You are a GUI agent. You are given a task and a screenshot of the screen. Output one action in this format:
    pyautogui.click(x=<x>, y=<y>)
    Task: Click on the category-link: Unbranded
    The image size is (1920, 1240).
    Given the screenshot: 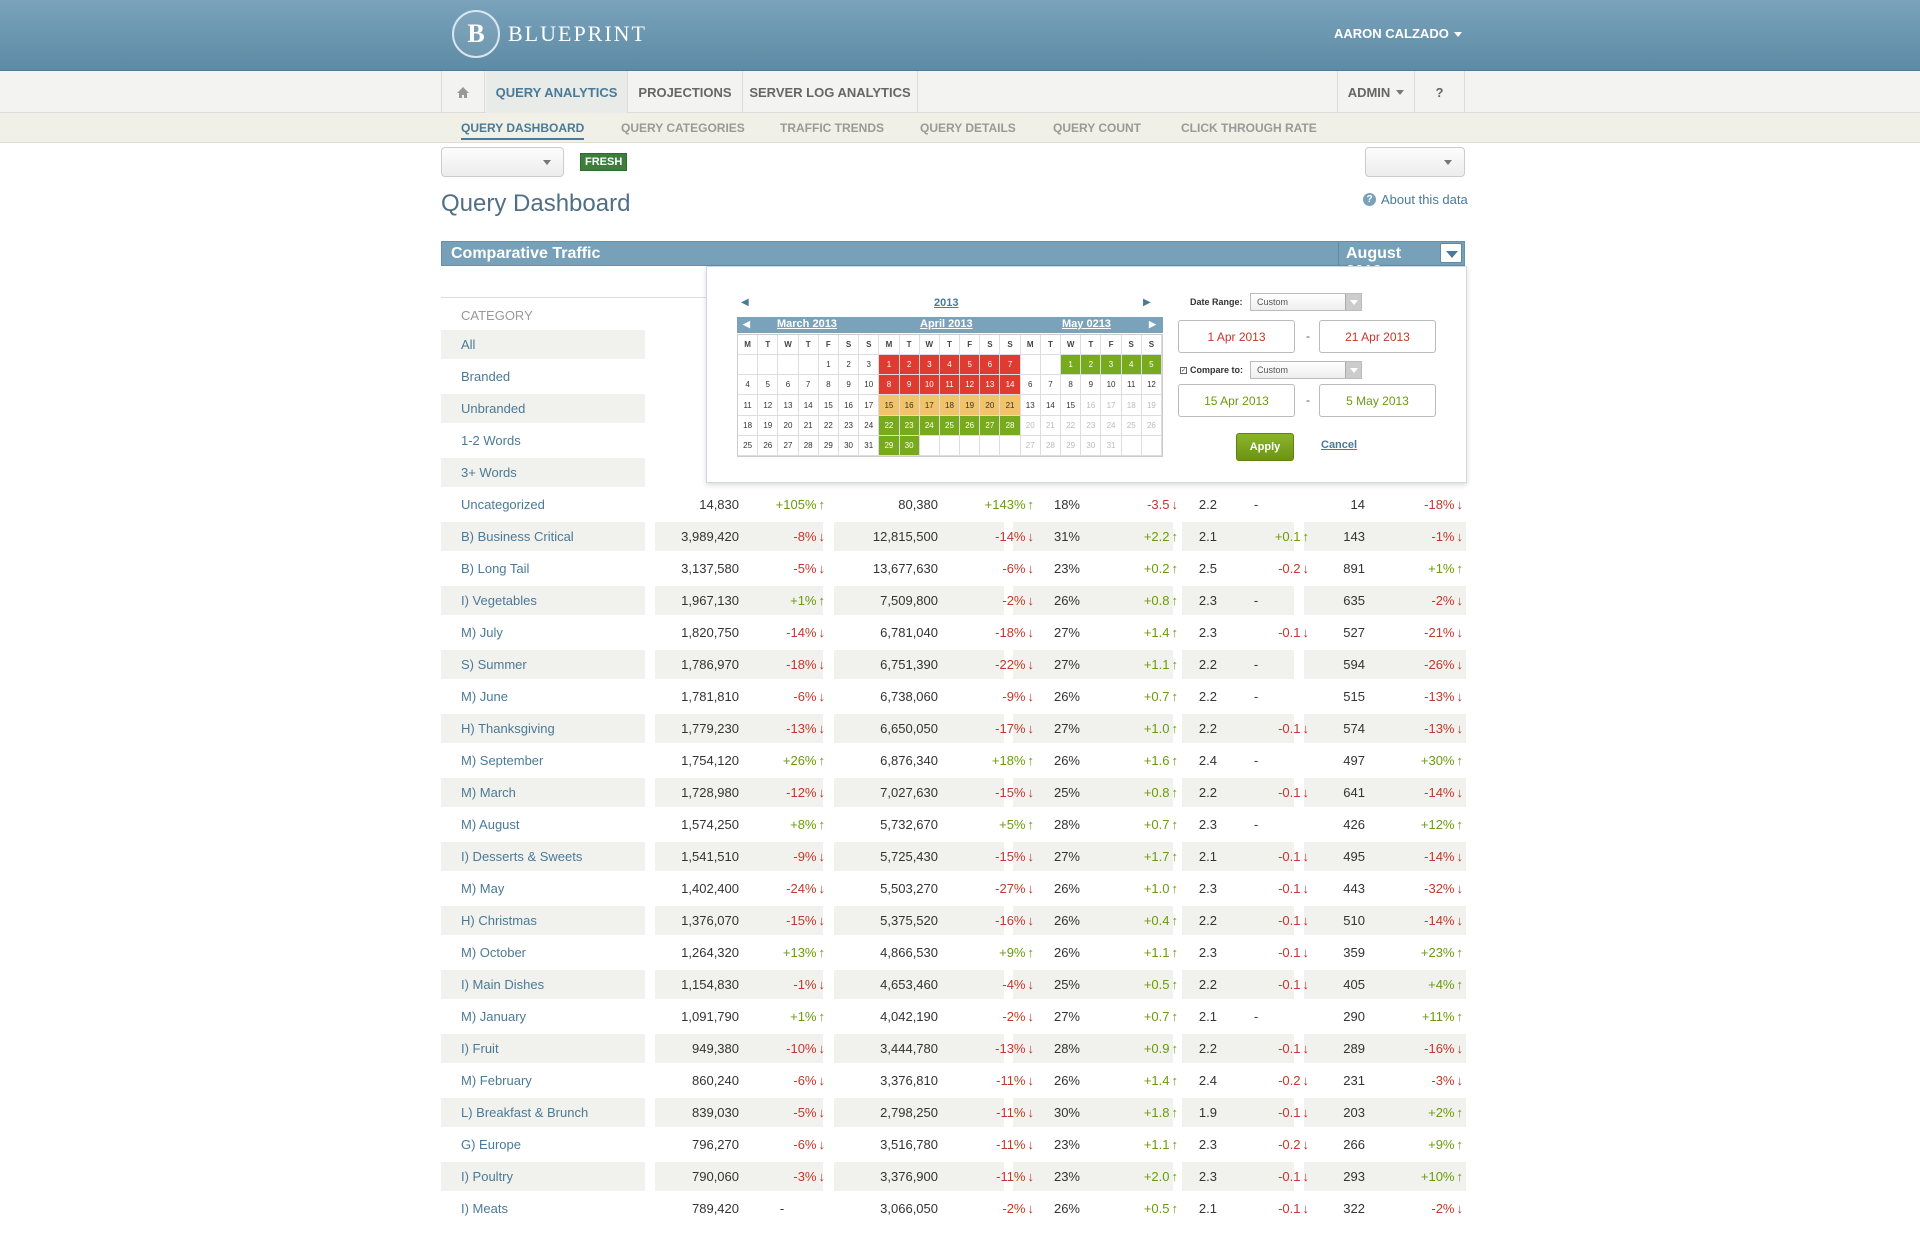 What is the action you would take?
    pyautogui.click(x=543, y=408)
    